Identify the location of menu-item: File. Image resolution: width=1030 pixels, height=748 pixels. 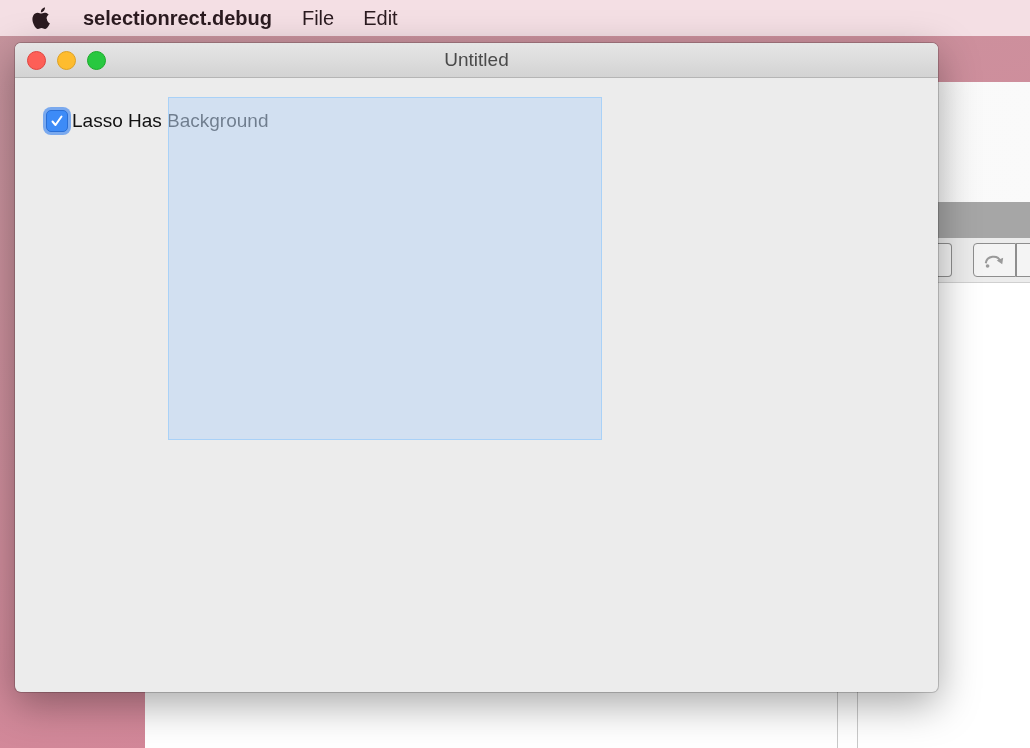
(318, 18).